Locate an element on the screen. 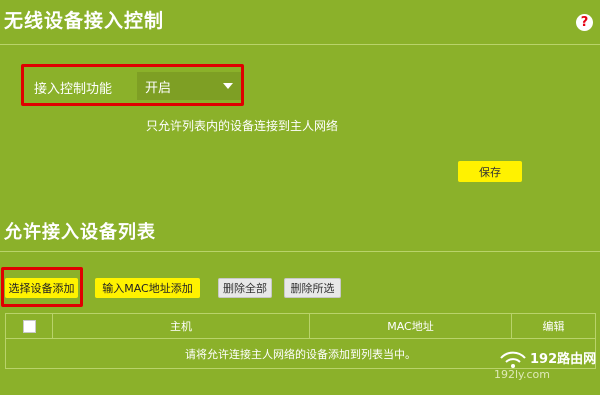 The height and width of the screenshot is (395, 600). select-all-checkbox is located at coordinates (29, 326).